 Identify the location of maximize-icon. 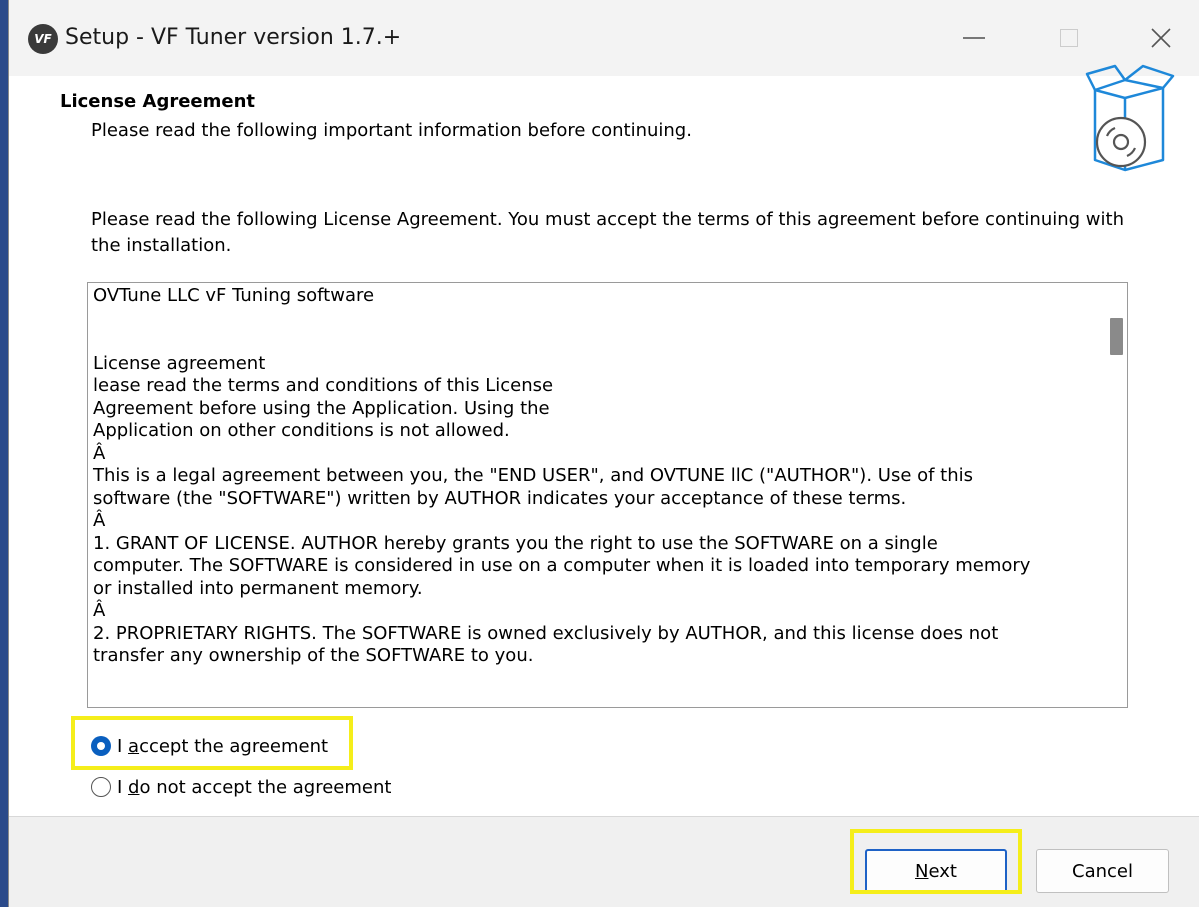
(1069, 38).